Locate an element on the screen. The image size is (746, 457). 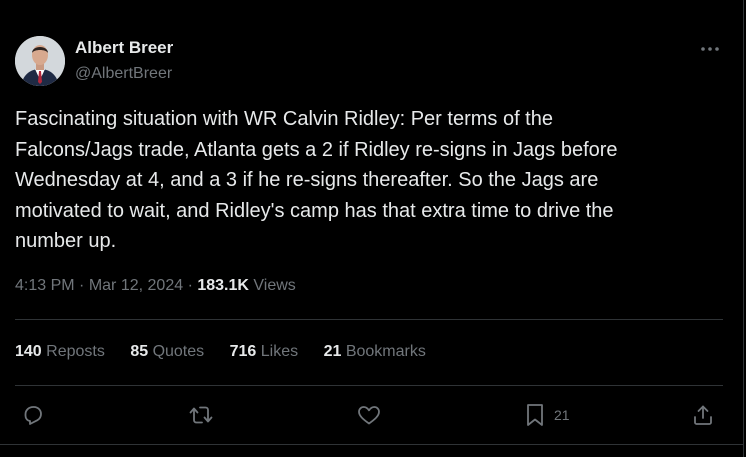
quotes-stat: 85 Quotes is located at coordinates (167, 351).